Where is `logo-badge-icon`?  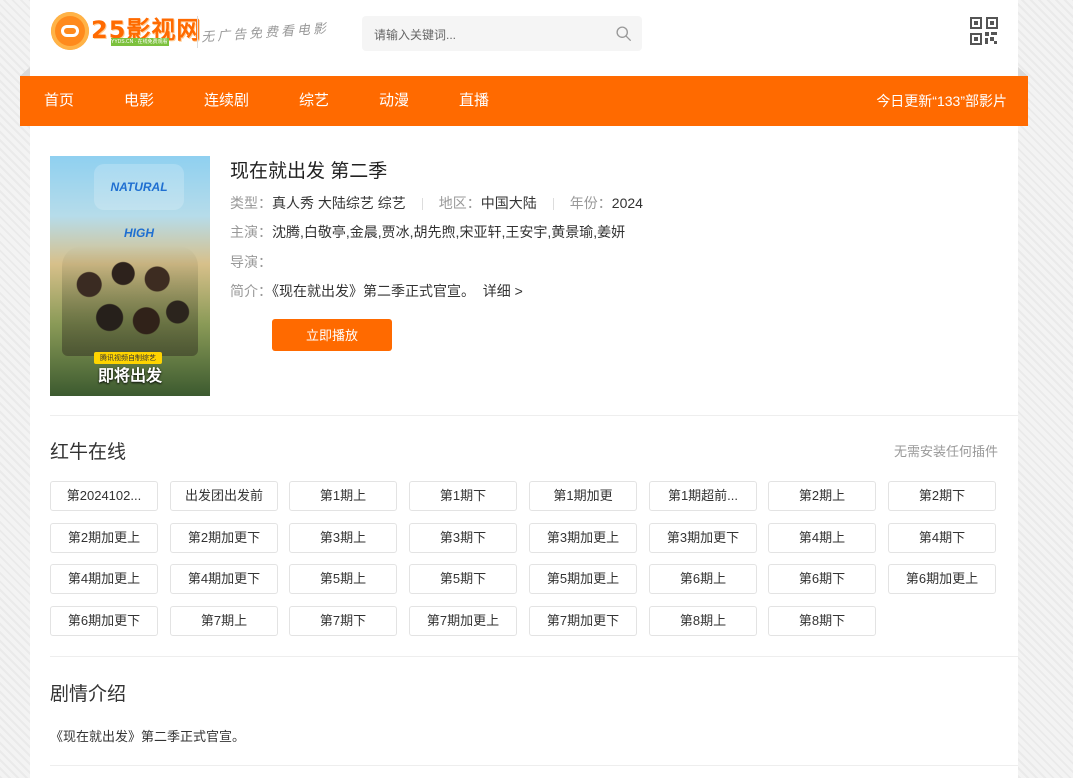
logo-badge-icon is located at coordinates (70, 31).